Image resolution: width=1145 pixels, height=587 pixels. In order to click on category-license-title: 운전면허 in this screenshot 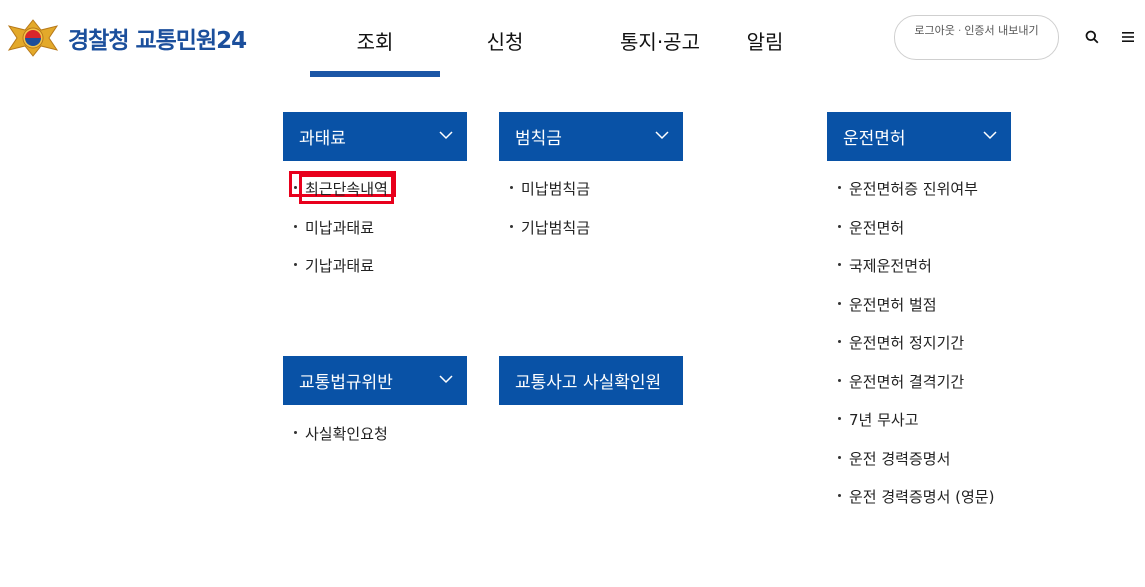, I will do `click(874, 139)`.